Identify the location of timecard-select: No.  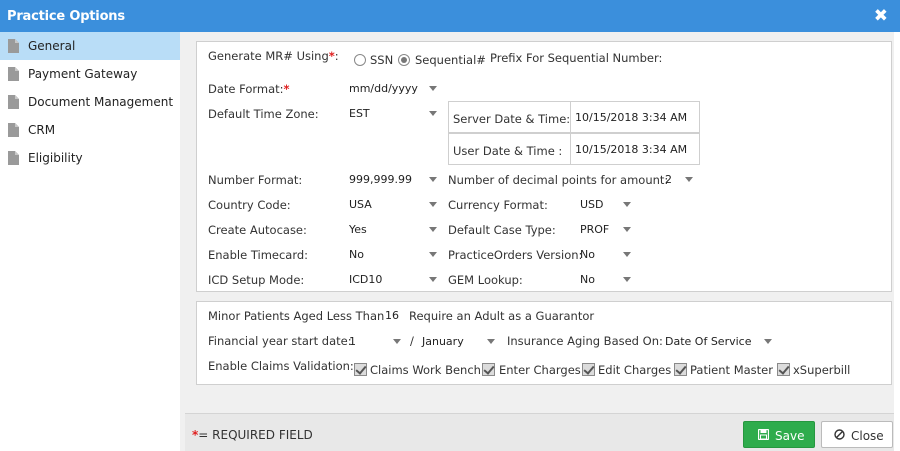
(356, 254).